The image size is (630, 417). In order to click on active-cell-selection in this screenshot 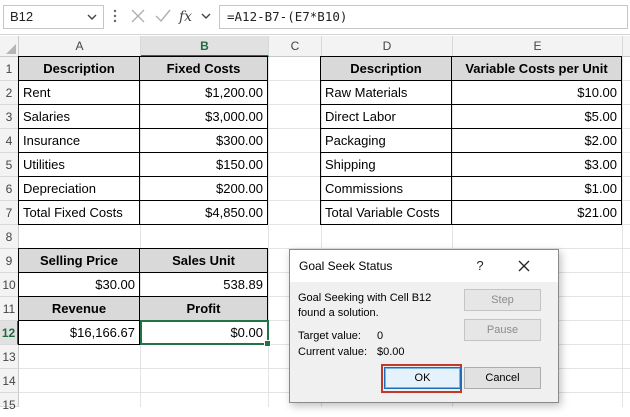, I will do `click(205, 333)`.